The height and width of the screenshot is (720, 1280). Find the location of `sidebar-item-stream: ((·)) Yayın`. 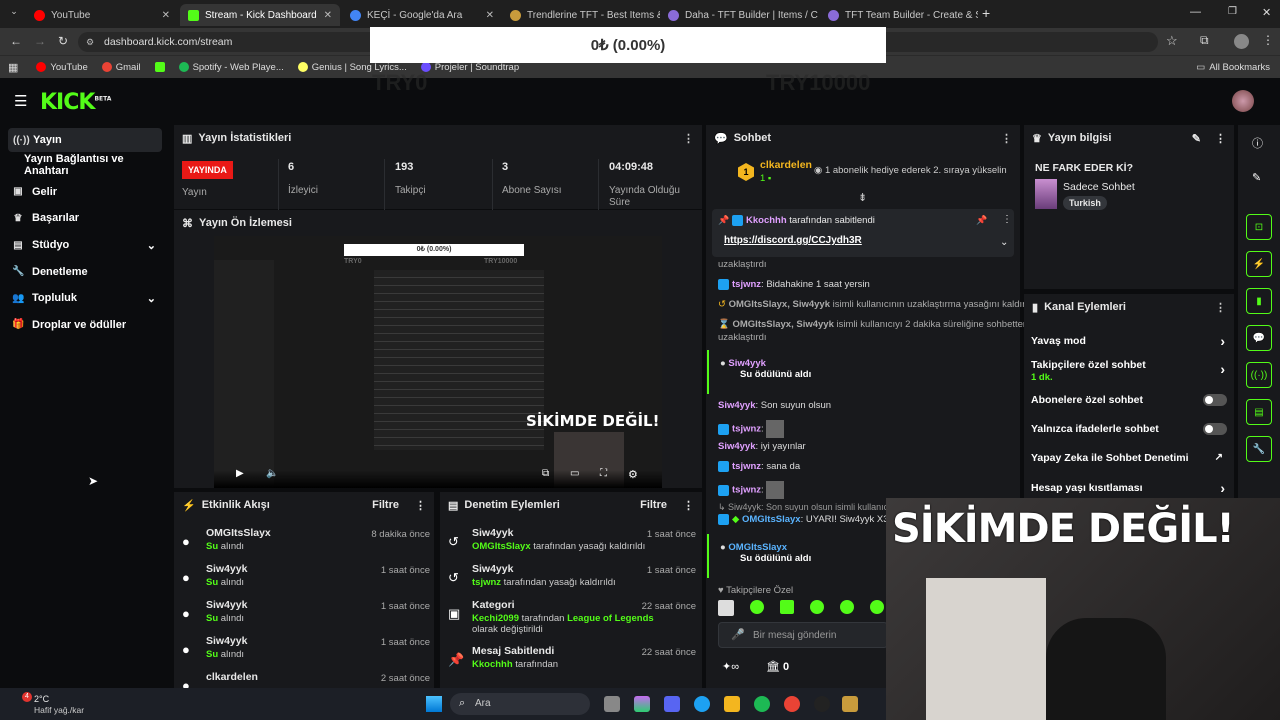

sidebar-item-stream: ((·)) Yayın is located at coordinates (85, 140).